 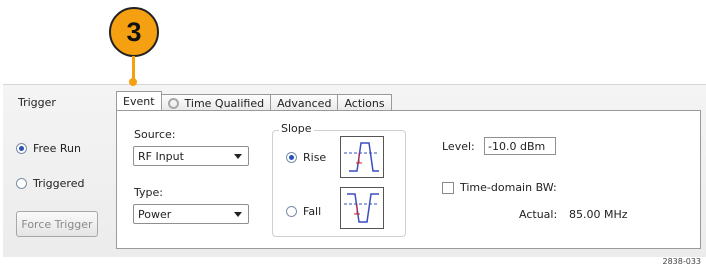 I want to click on free-run-radio: Free Run, so click(x=48, y=148).